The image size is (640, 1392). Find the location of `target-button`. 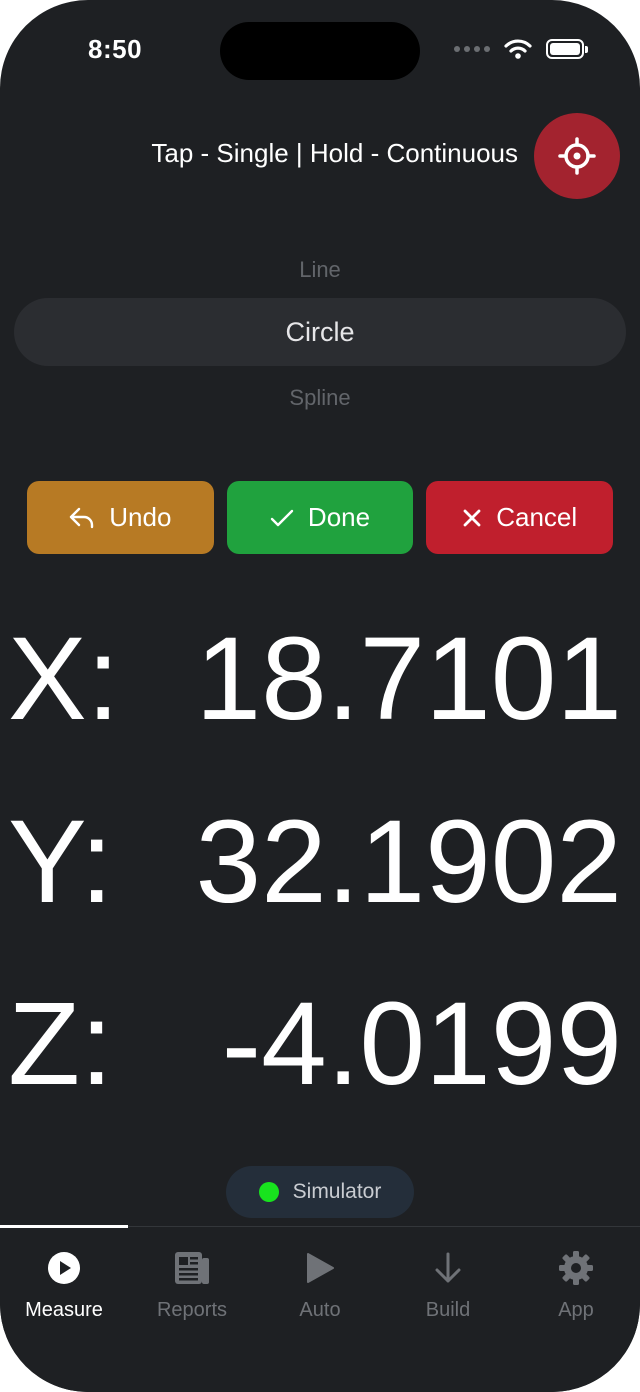

target-button is located at coordinates (577, 156).